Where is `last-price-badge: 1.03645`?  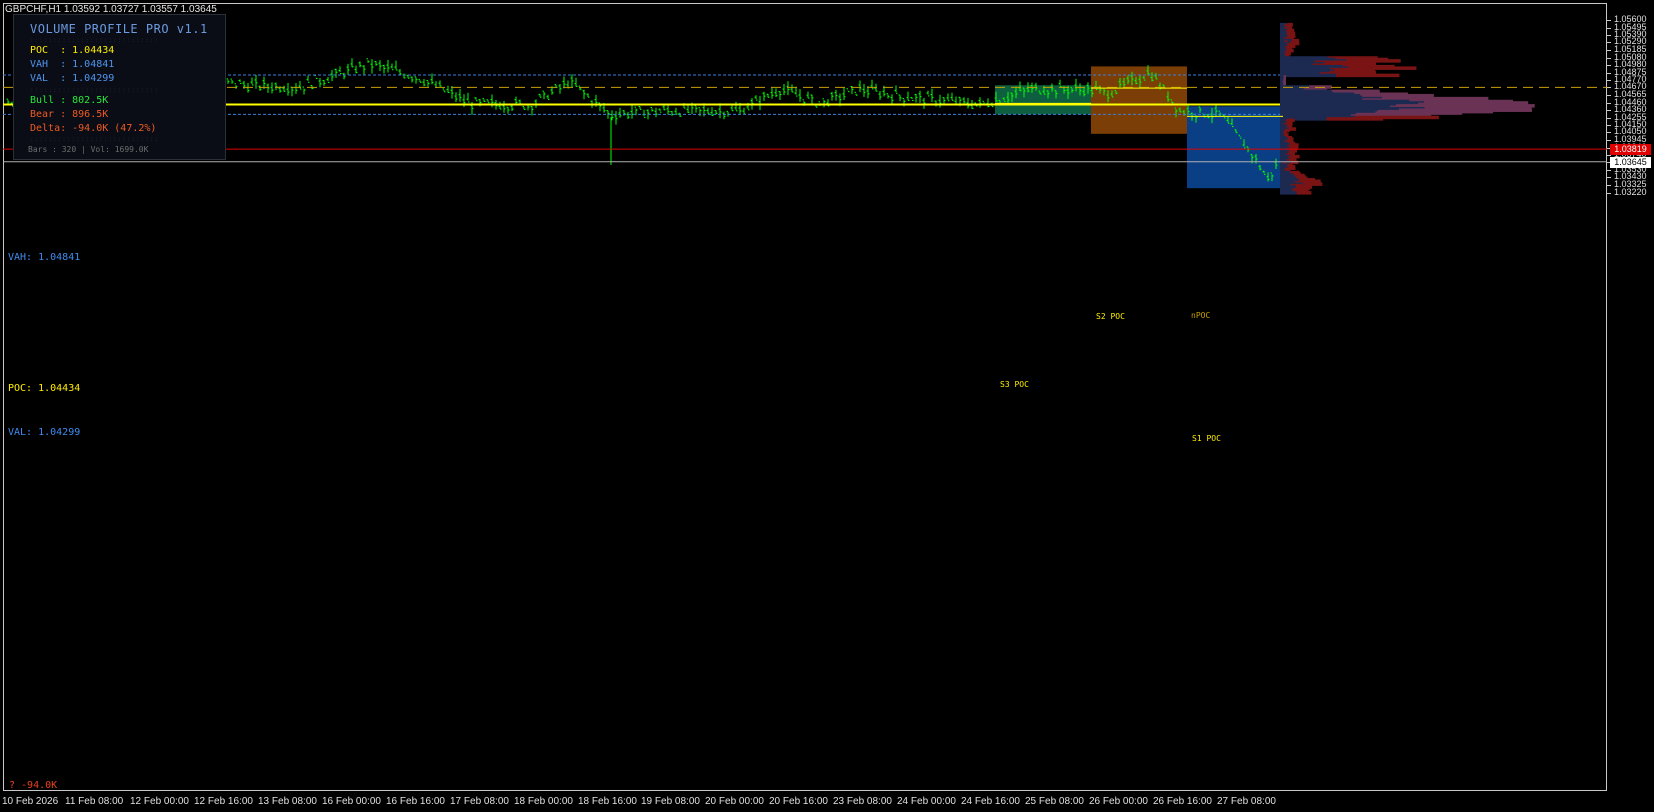
last-price-badge: 1.03645 is located at coordinates (1630, 162).